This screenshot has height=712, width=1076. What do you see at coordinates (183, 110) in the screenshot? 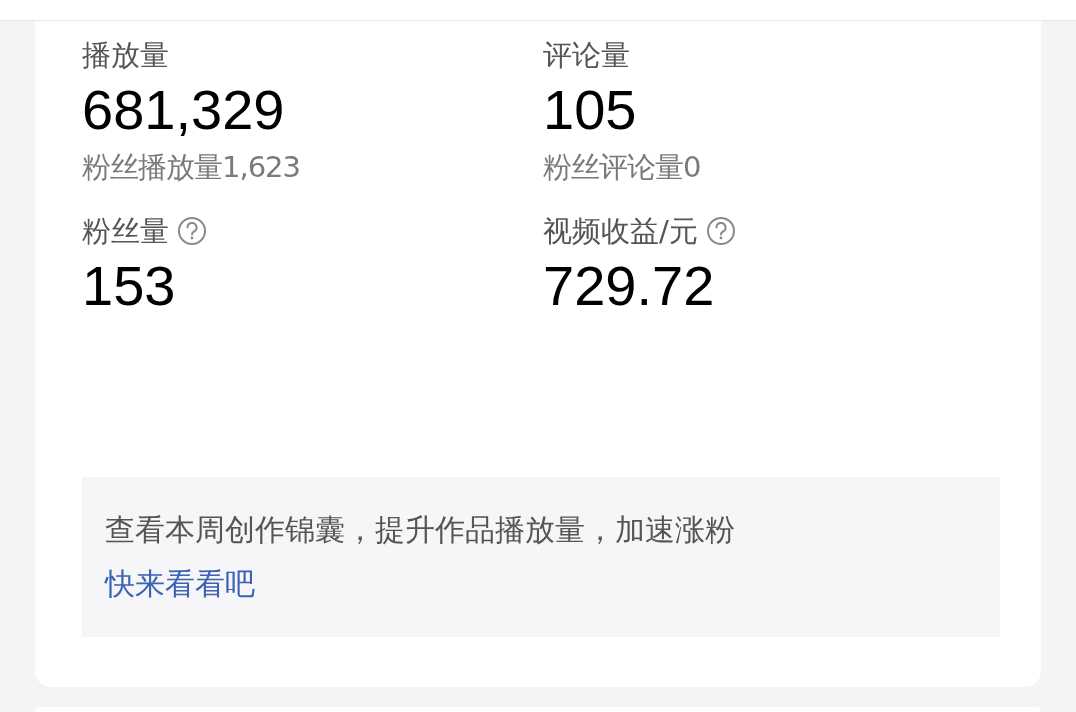
I see `stat-value: 681,329` at bounding box center [183, 110].